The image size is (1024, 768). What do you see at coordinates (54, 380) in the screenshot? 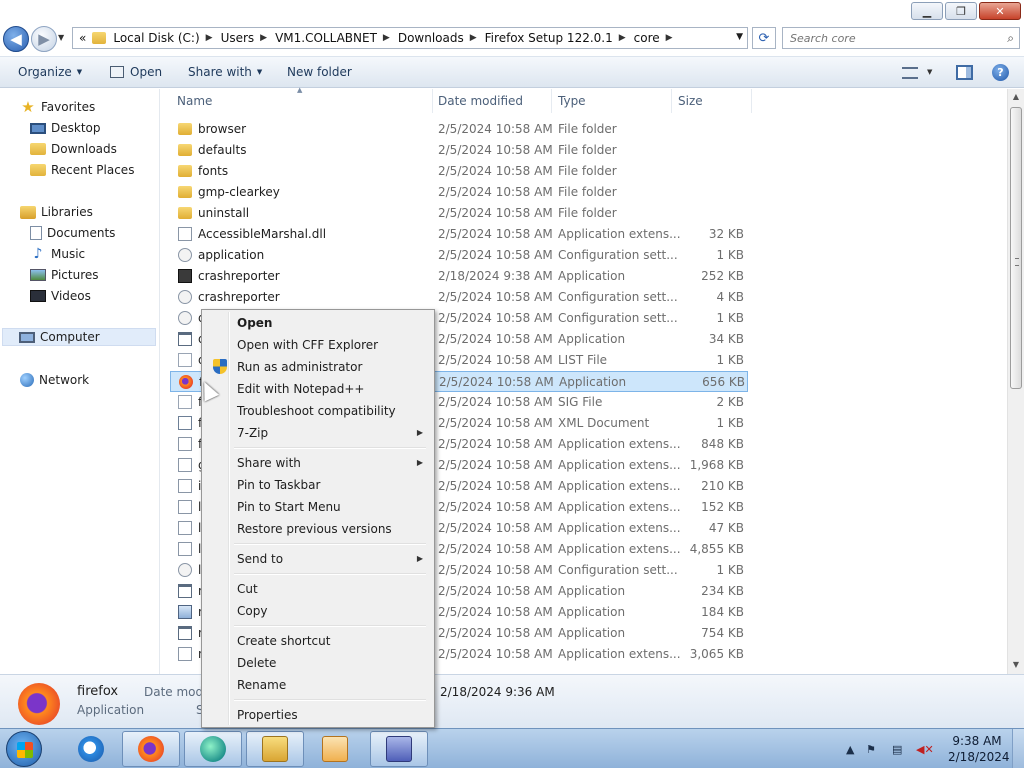
I see `nav-network: Network` at bounding box center [54, 380].